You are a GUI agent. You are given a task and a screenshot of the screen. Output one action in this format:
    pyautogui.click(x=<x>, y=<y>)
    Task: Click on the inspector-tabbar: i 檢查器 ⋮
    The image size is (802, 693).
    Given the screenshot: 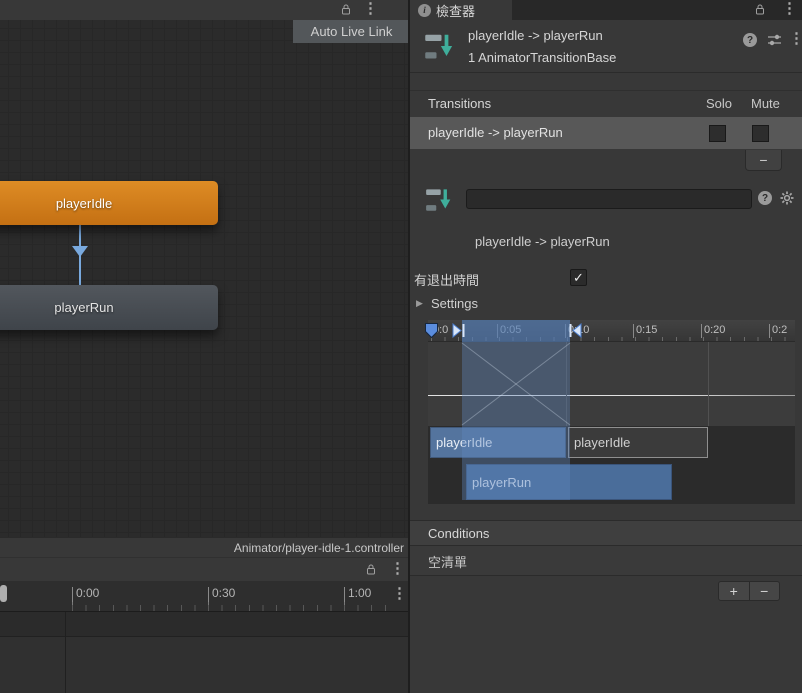 What is the action you would take?
    pyautogui.click(x=606, y=10)
    